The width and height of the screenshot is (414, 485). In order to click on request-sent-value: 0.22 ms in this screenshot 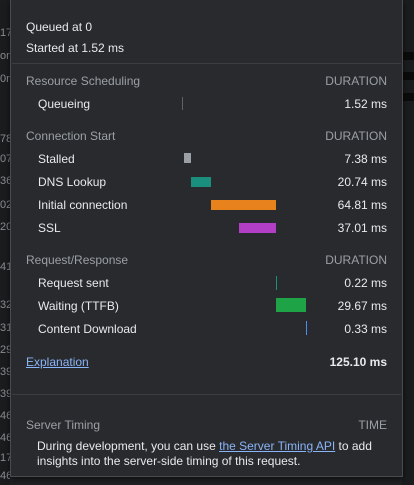, I will do `click(365, 283)`.